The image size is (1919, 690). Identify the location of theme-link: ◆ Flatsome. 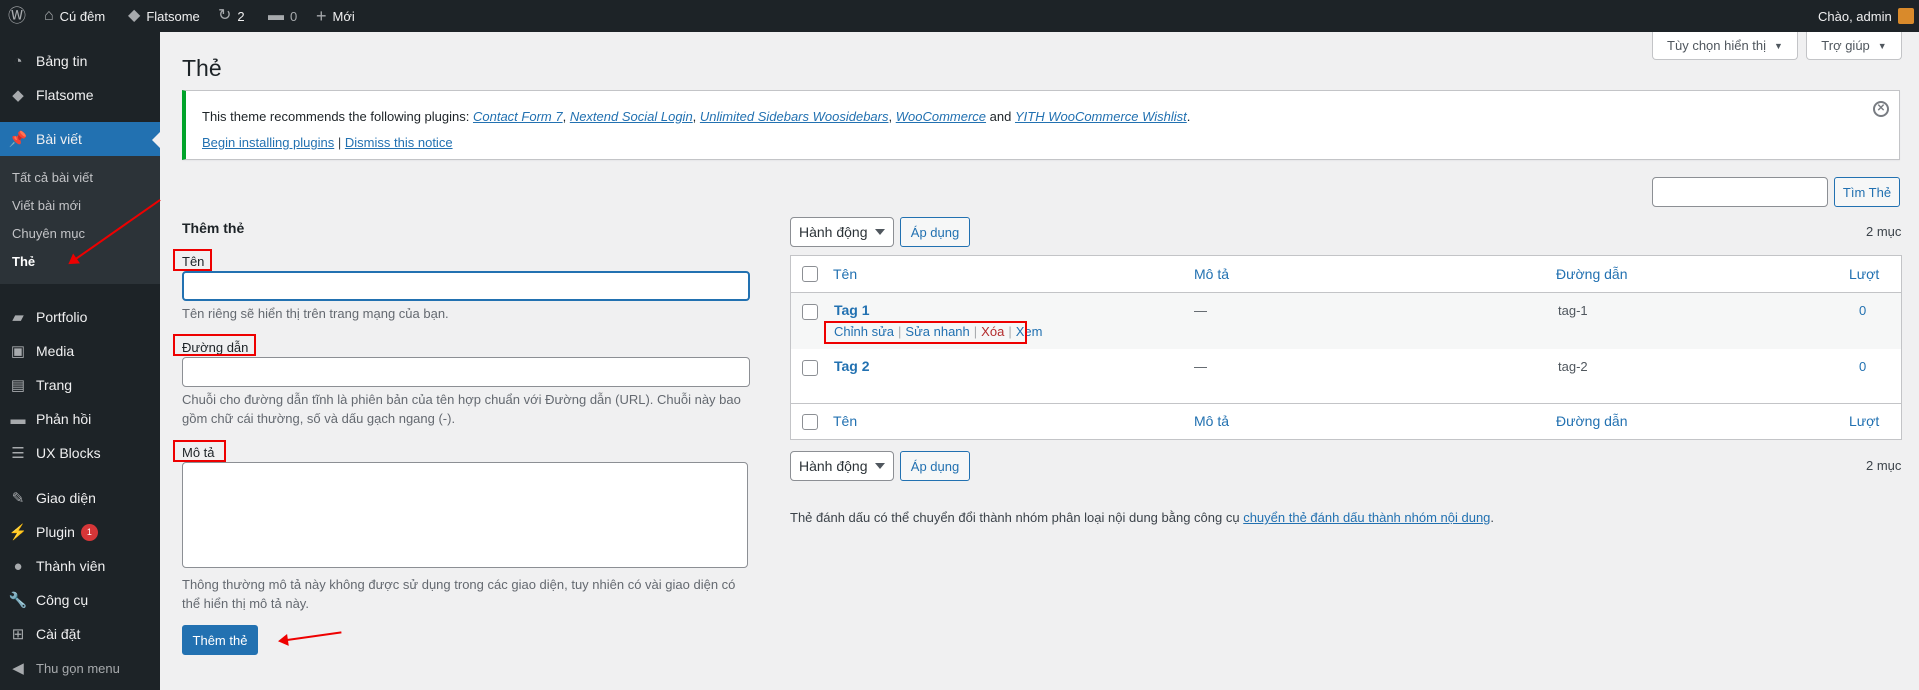
(164, 16).